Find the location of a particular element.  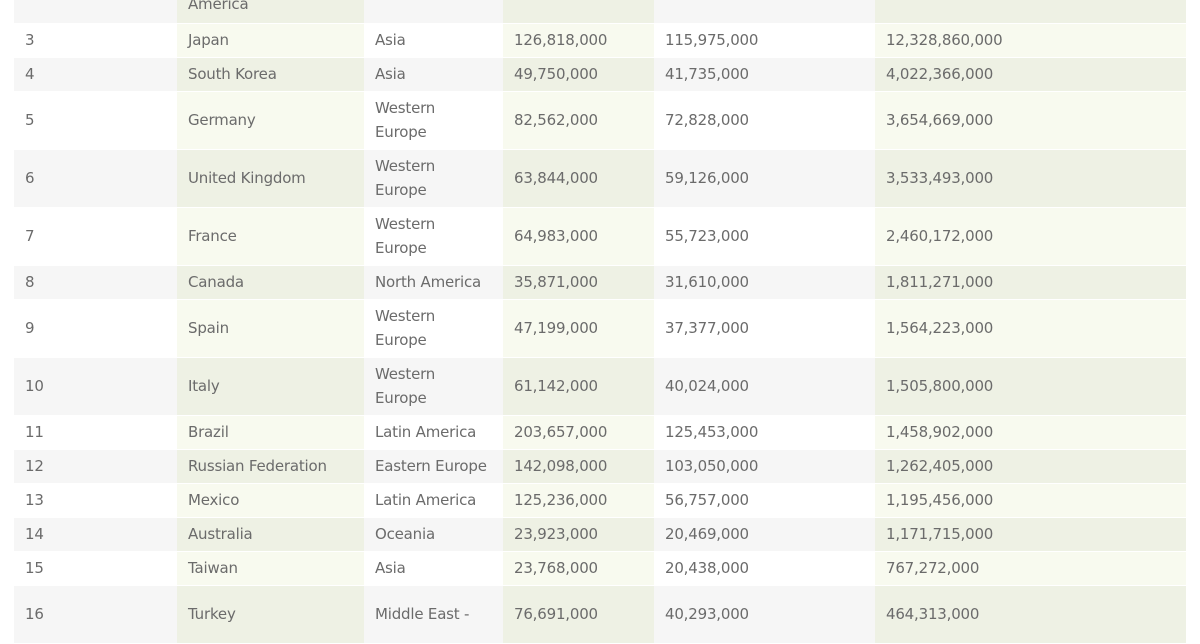

country-label: America is located at coordinates (218, 7).